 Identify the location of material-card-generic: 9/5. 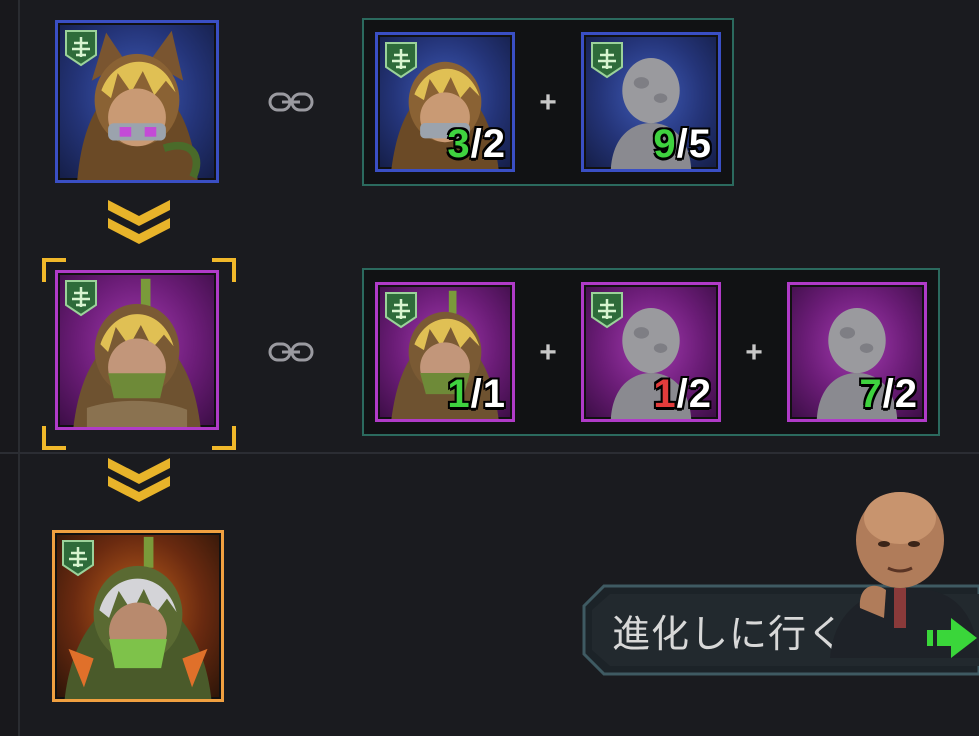
(651, 102).